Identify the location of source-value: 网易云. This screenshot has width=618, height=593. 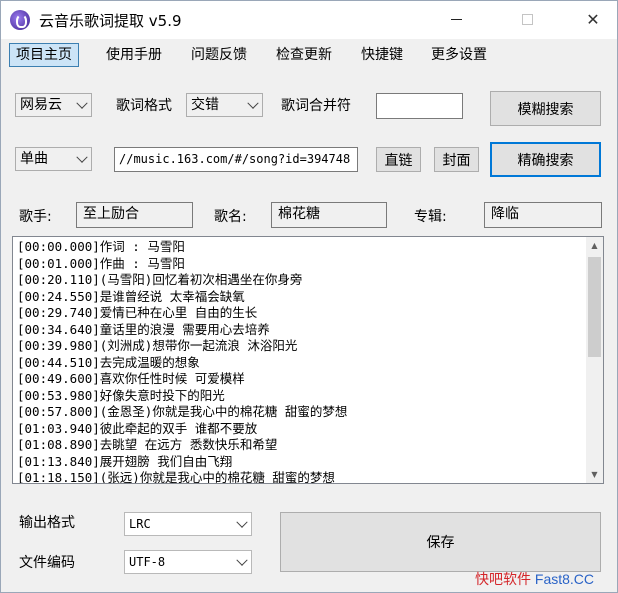
(41, 105).